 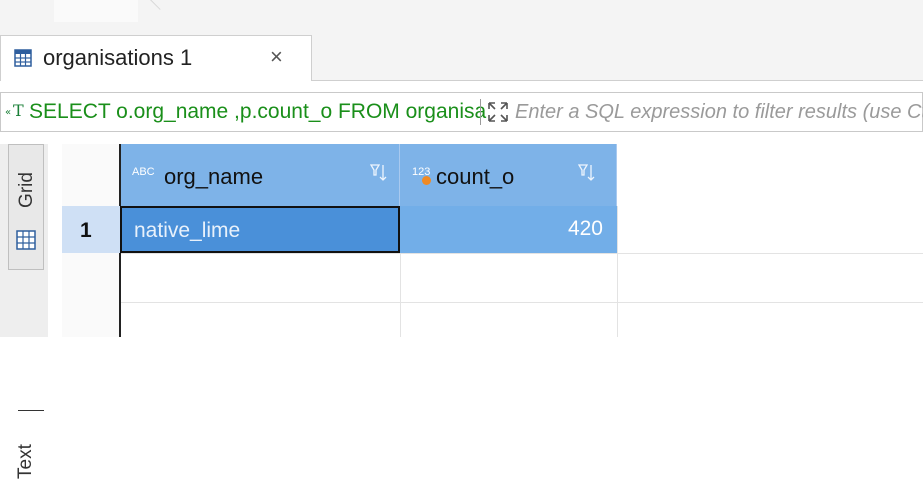 What do you see at coordinates (719, 112) in the screenshot?
I see `filter-input` at bounding box center [719, 112].